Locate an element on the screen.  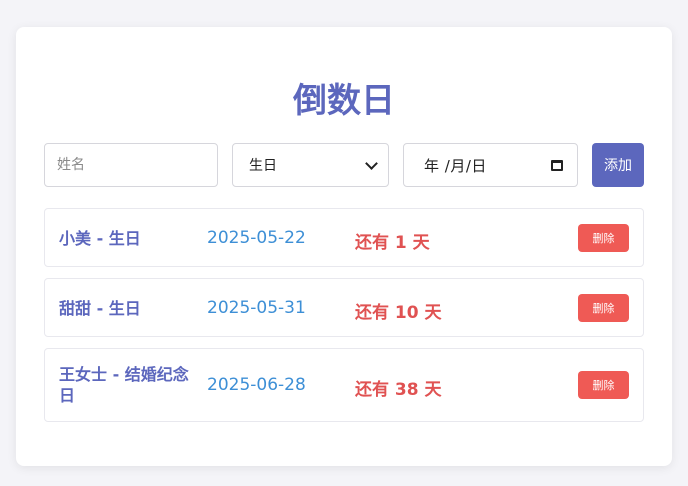
date-input-value: 年 /月/日 is located at coordinates (455, 165).